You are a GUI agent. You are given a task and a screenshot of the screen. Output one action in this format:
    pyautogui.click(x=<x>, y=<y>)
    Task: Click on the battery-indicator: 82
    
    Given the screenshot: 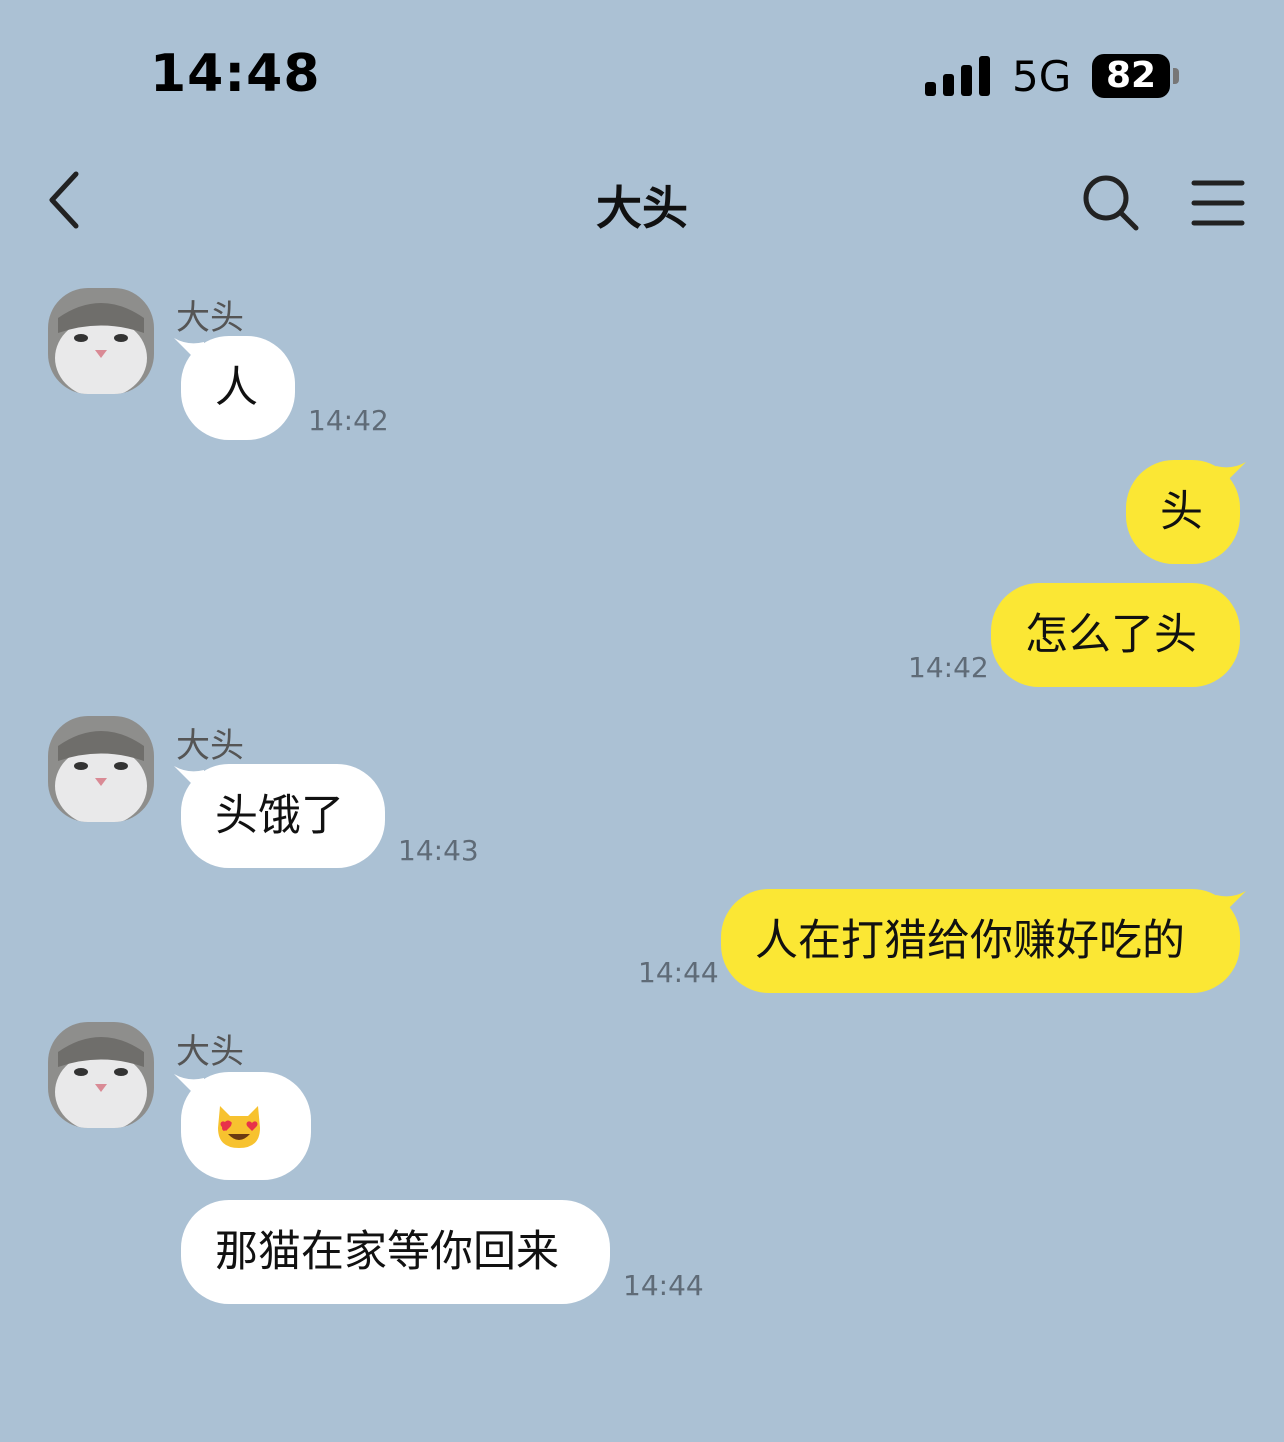 What is the action you would take?
    pyautogui.click(x=1131, y=76)
    